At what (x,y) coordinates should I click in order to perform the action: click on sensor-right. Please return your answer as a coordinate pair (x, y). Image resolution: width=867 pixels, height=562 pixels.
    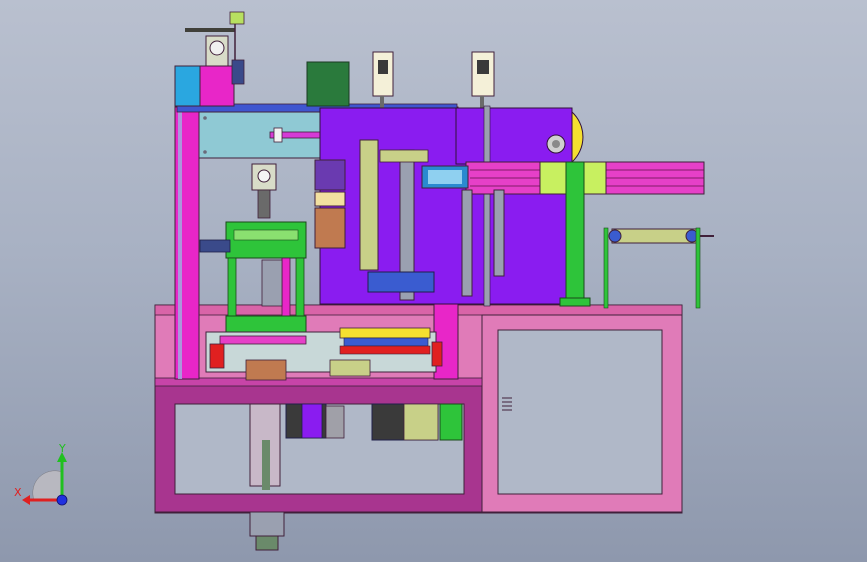
    Looking at the image, I should click on (483, 79).